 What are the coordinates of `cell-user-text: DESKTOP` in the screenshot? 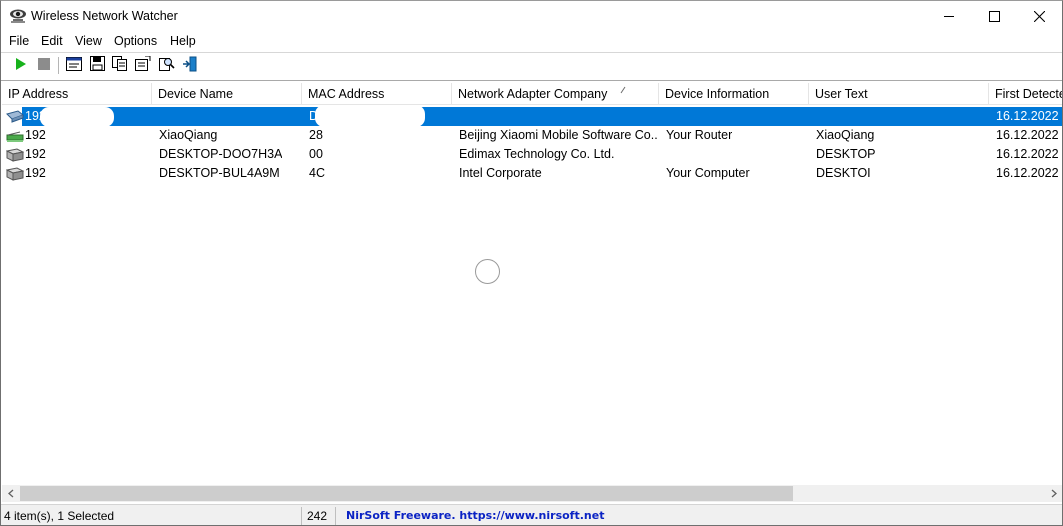 It's located at (846, 154).